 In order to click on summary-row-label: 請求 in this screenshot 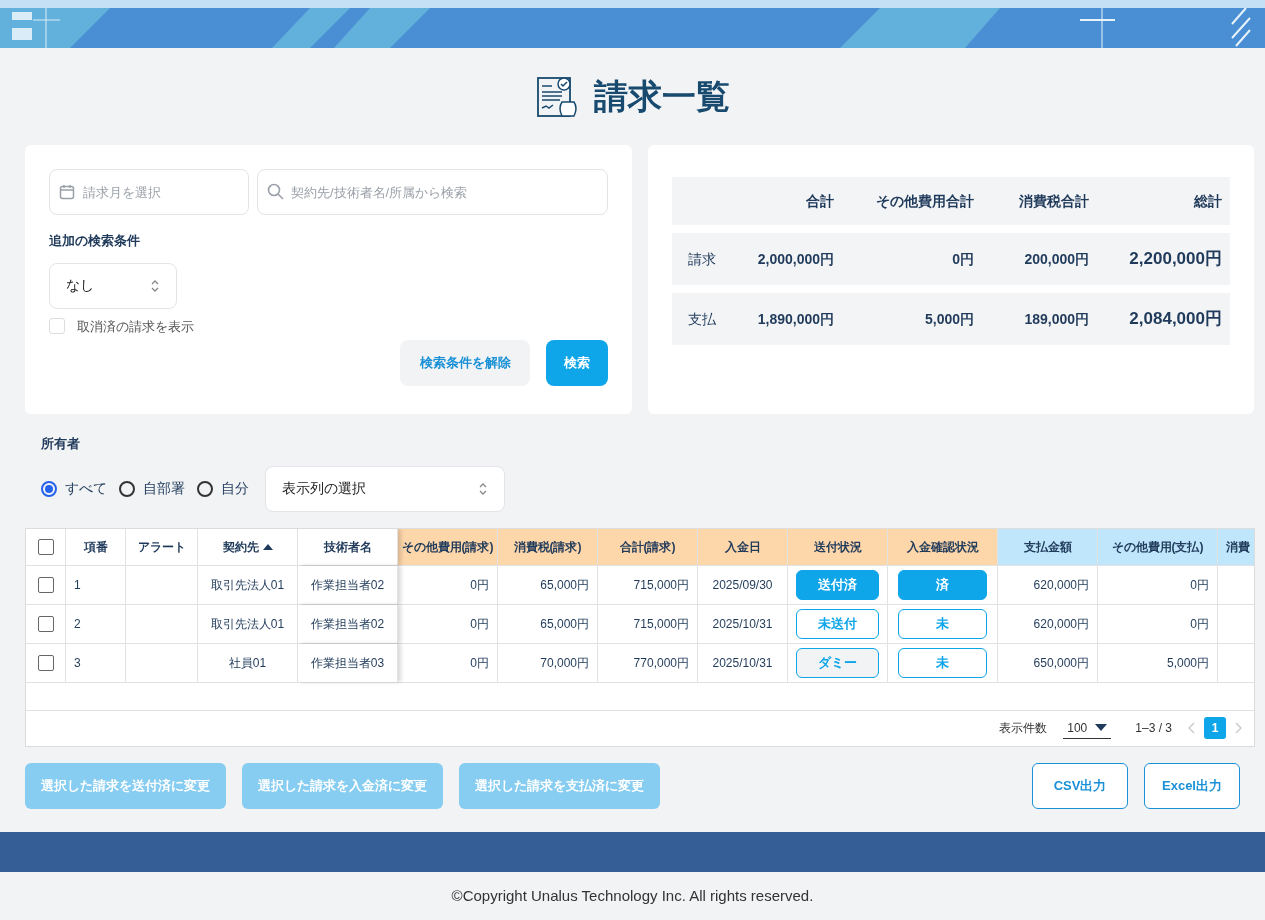, I will do `click(702, 259)`.